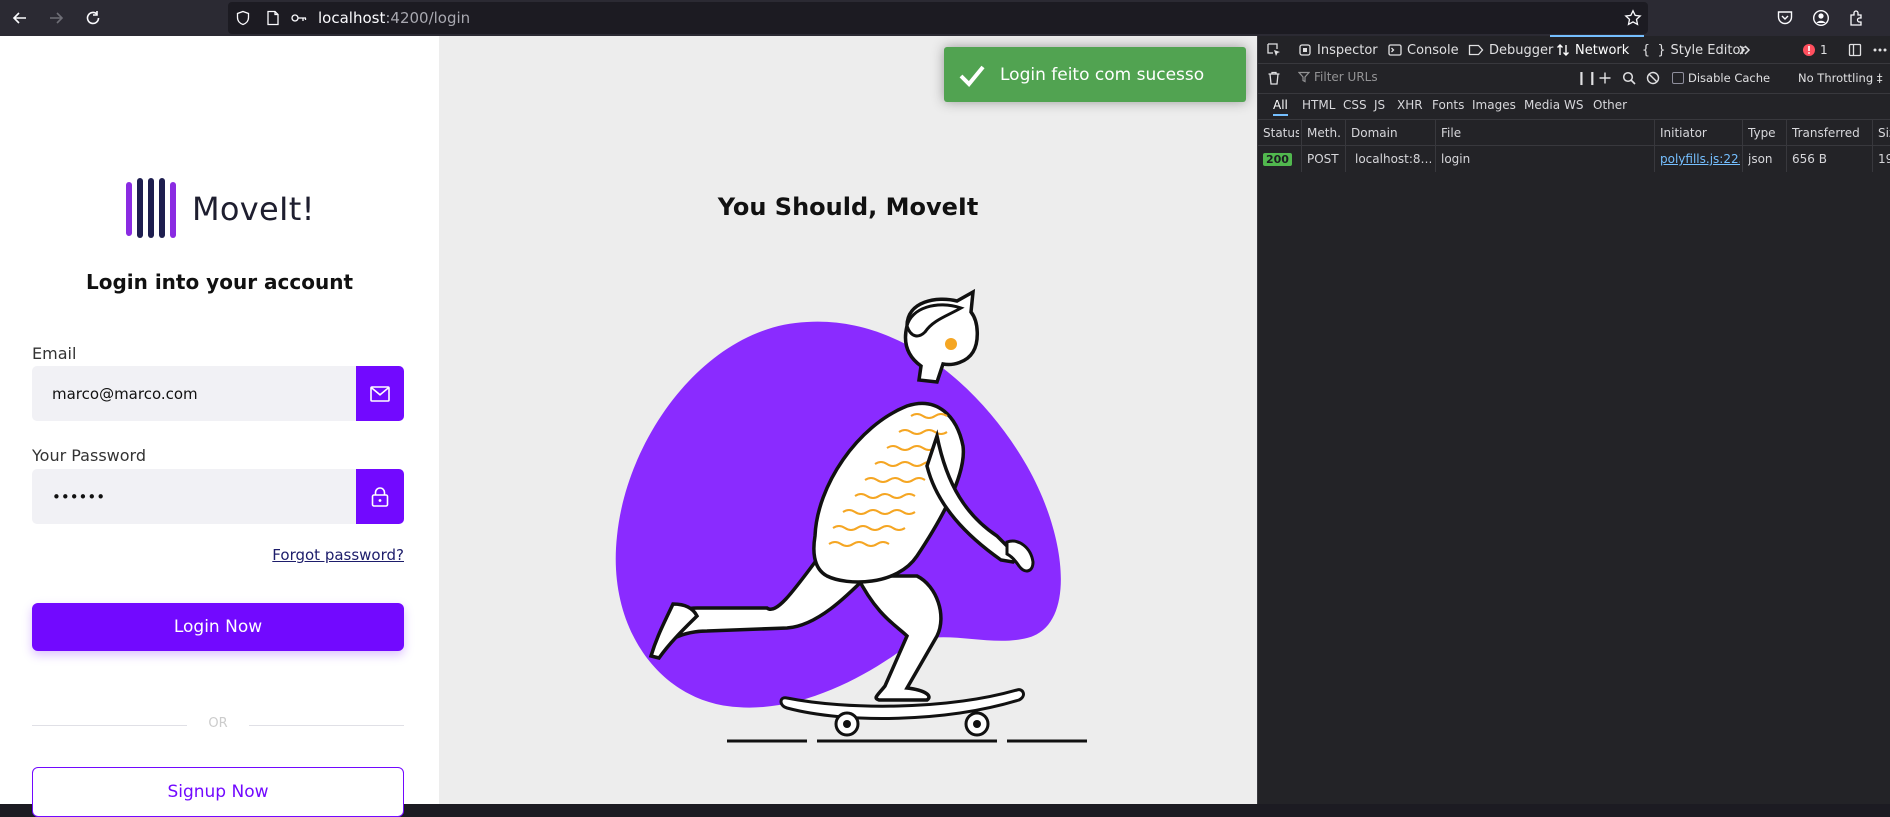  I want to click on or-divider: OR, so click(218, 725).